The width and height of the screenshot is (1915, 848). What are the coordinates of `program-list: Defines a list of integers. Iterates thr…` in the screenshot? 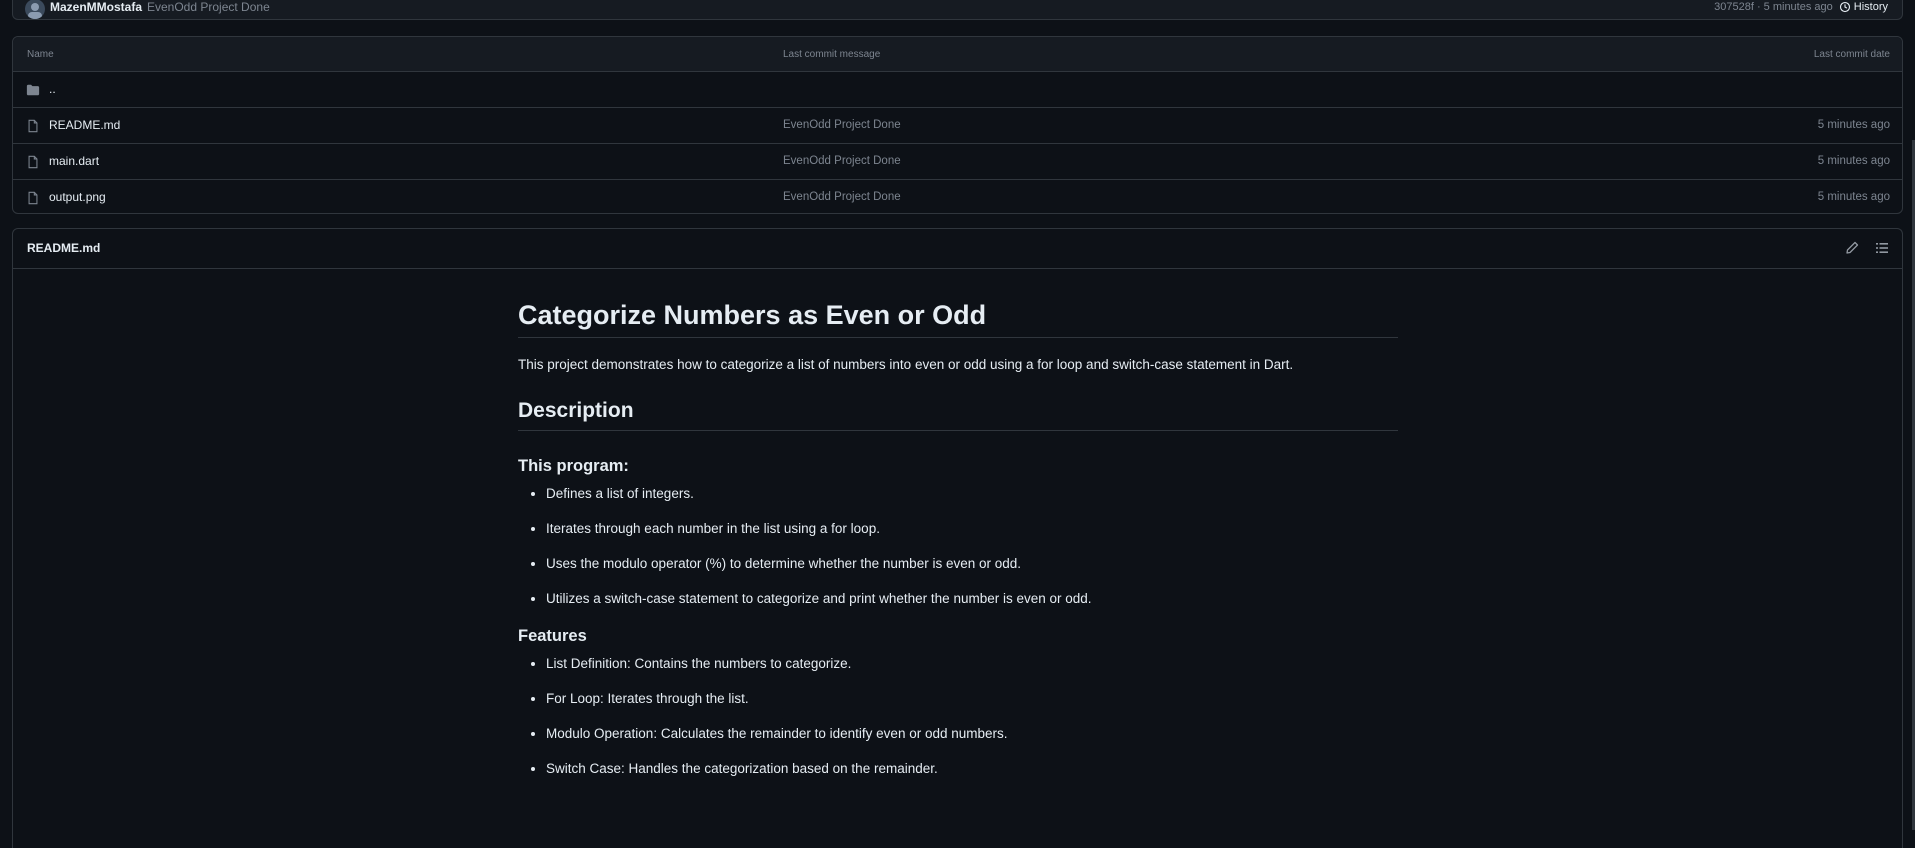 It's located at (958, 546).